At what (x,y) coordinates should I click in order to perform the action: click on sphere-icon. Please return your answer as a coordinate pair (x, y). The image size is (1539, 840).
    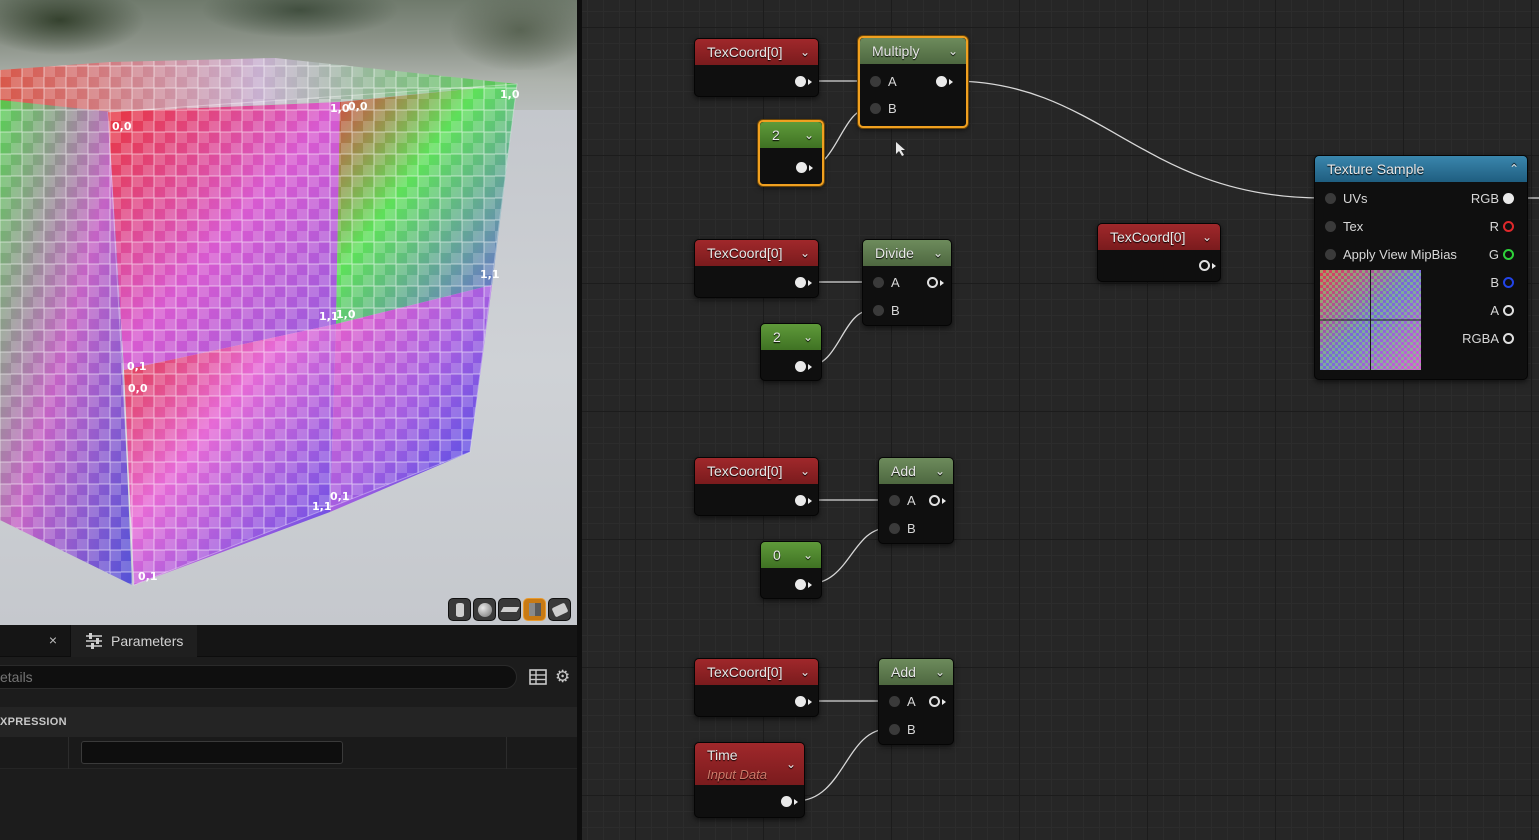
    Looking at the image, I should click on (484, 609).